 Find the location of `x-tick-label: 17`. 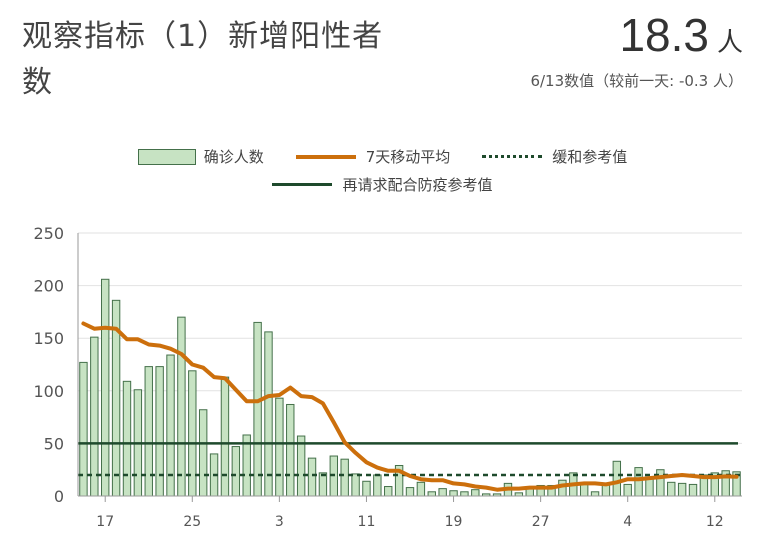

x-tick-label: 17 is located at coordinates (105, 522).